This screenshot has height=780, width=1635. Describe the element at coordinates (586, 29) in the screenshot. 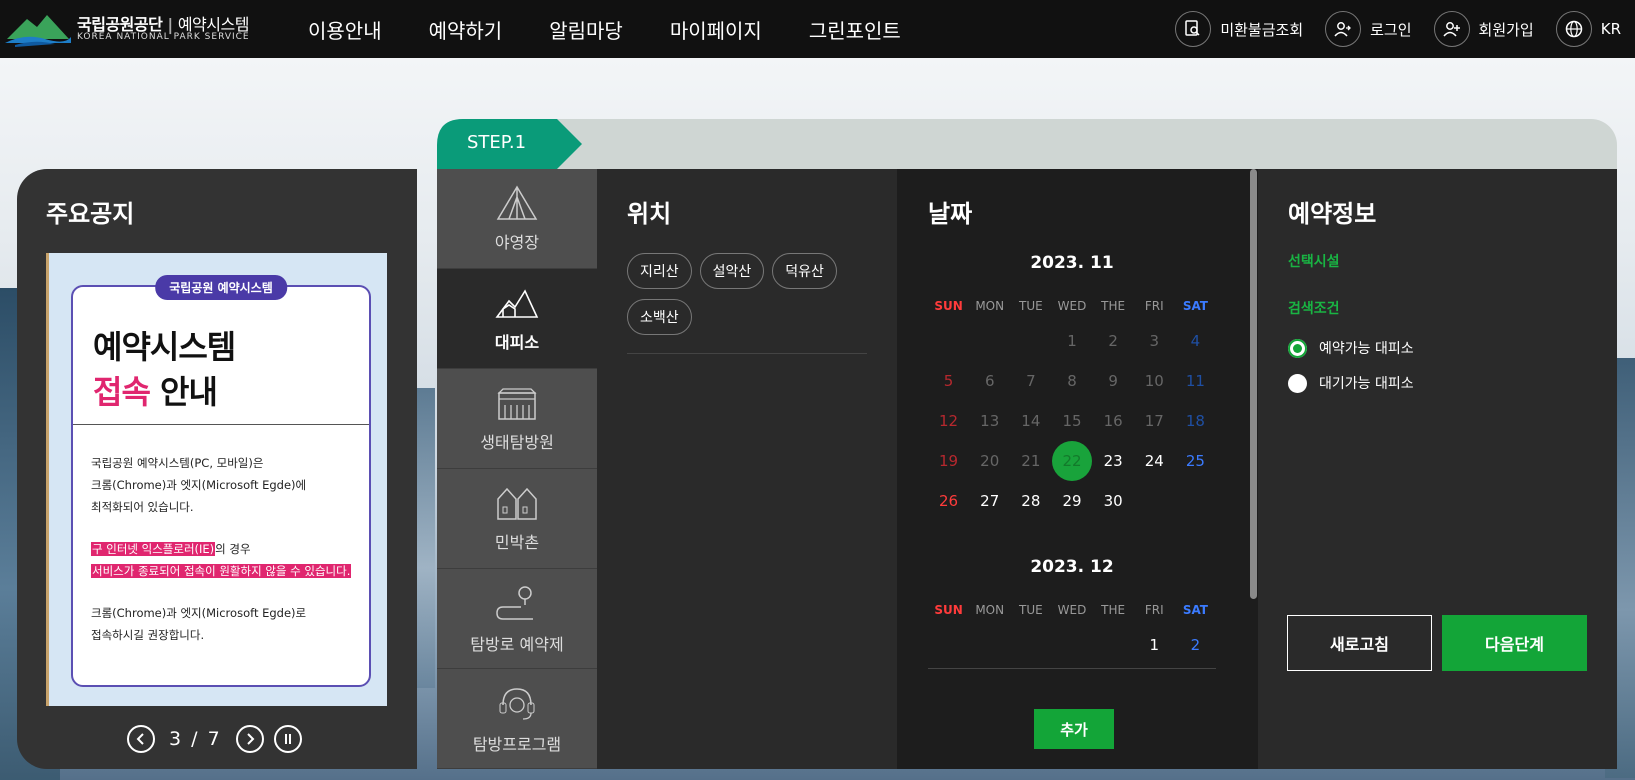

I see `menu-notice: 알림마당` at that location.